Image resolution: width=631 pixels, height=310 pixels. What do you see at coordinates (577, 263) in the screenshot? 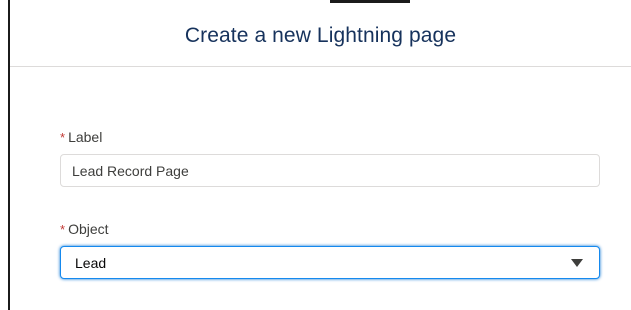
I see `chevron-down-icon` at bounding box center [577, 263].